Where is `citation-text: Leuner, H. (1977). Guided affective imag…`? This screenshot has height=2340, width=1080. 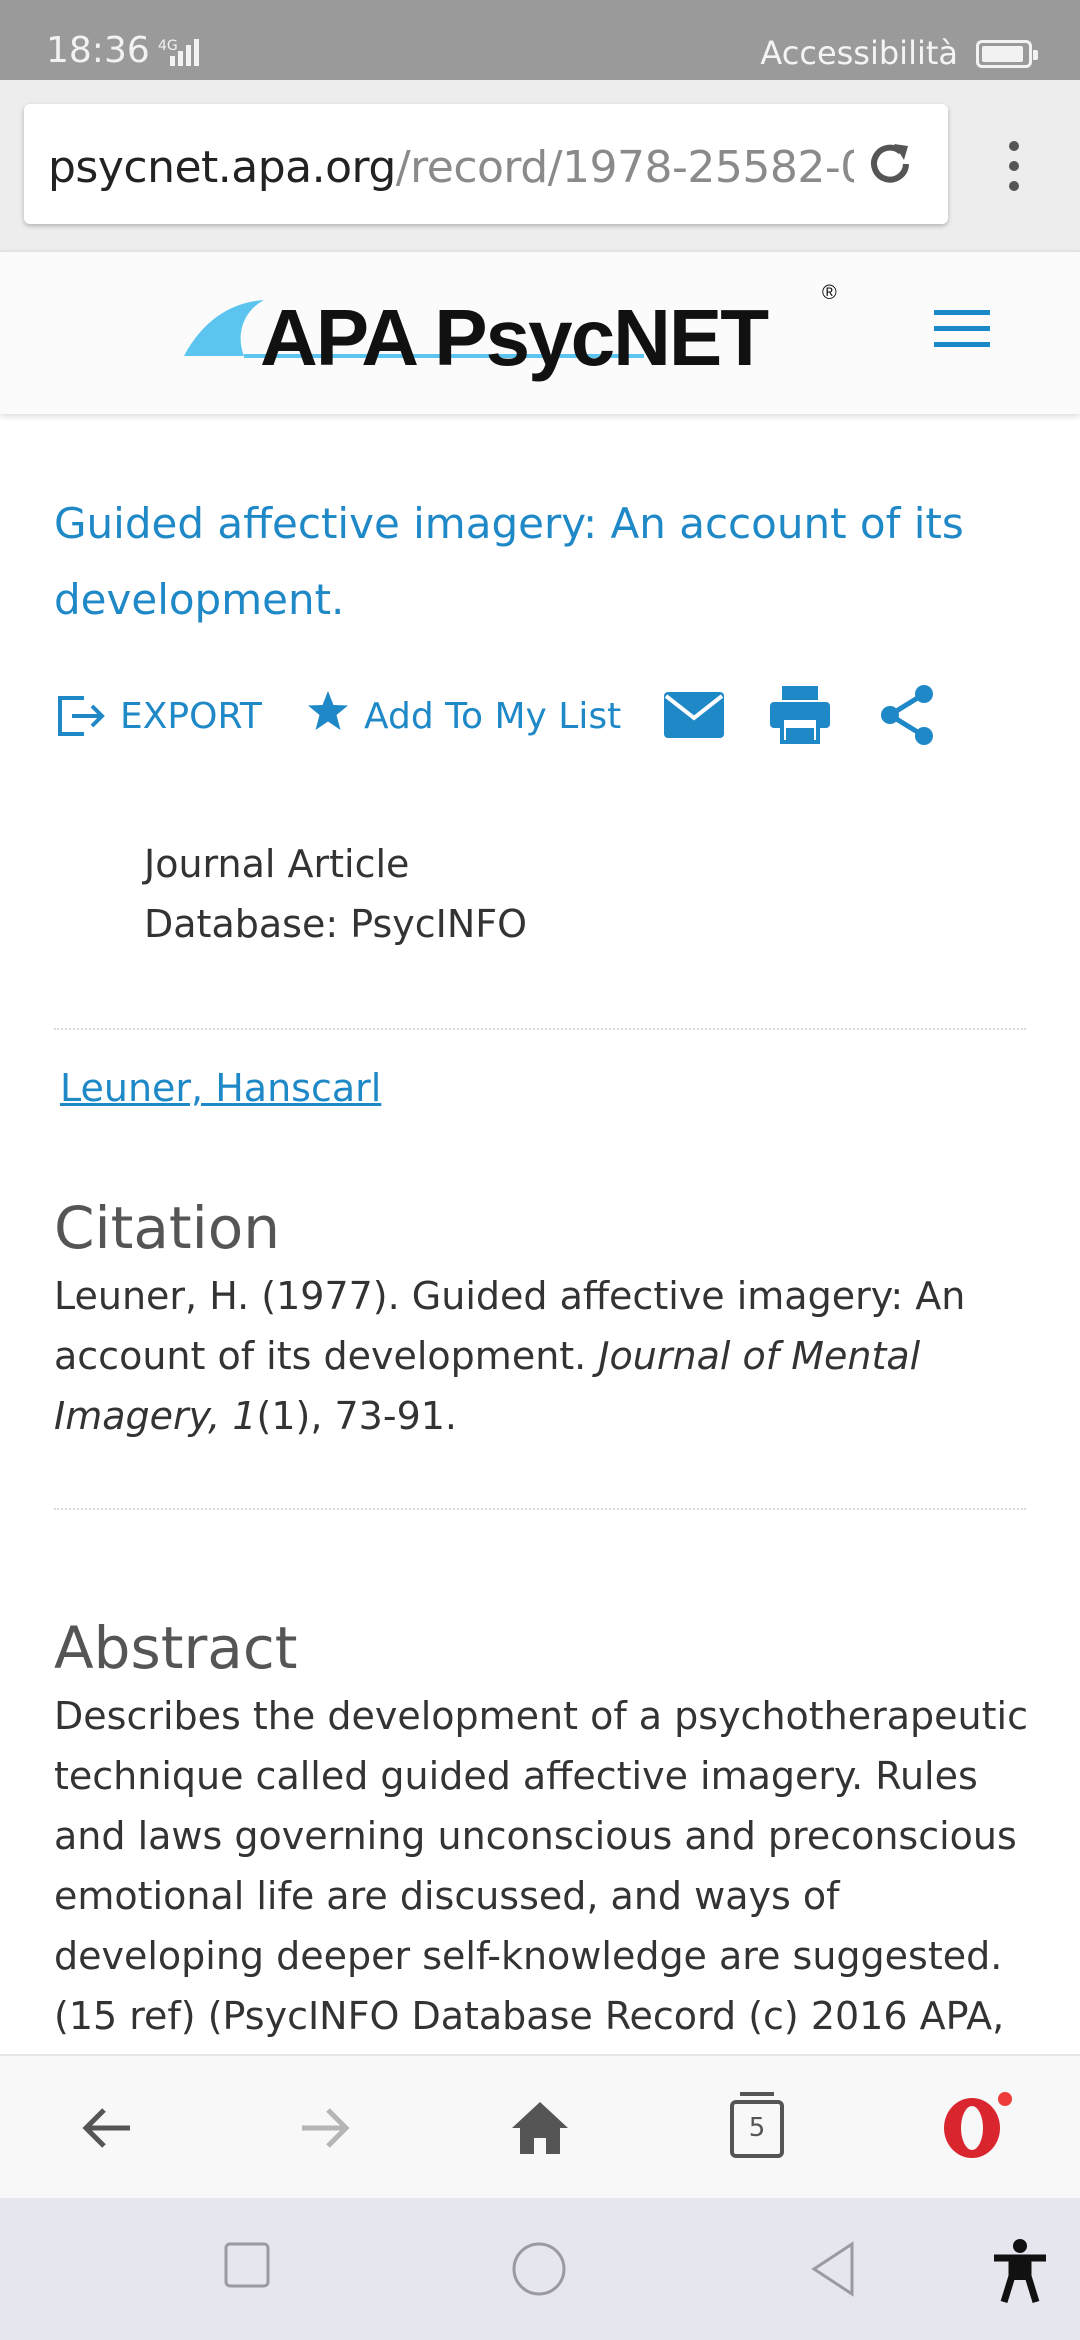 citation-text: Leuner, H. (1977). Guided affective imag… is located at coordinates (544, 1356).